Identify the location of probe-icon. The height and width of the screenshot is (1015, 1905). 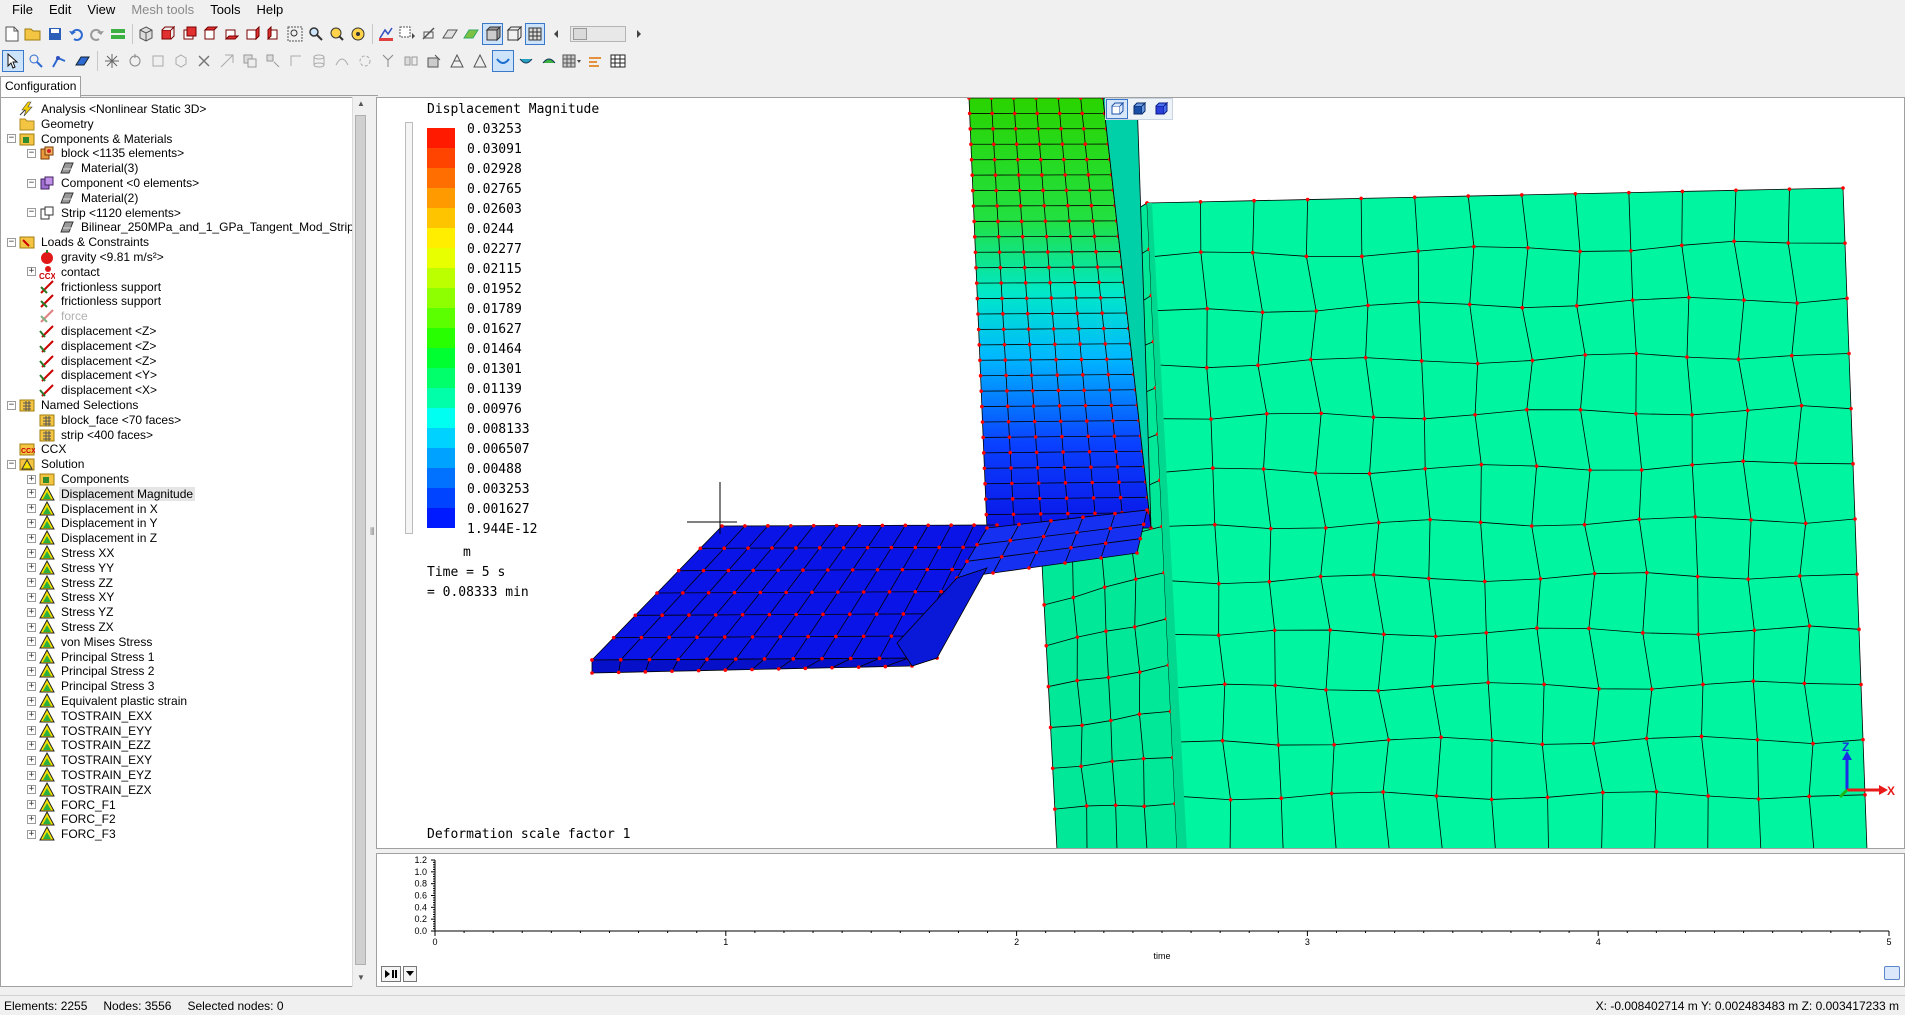
(386, 34).